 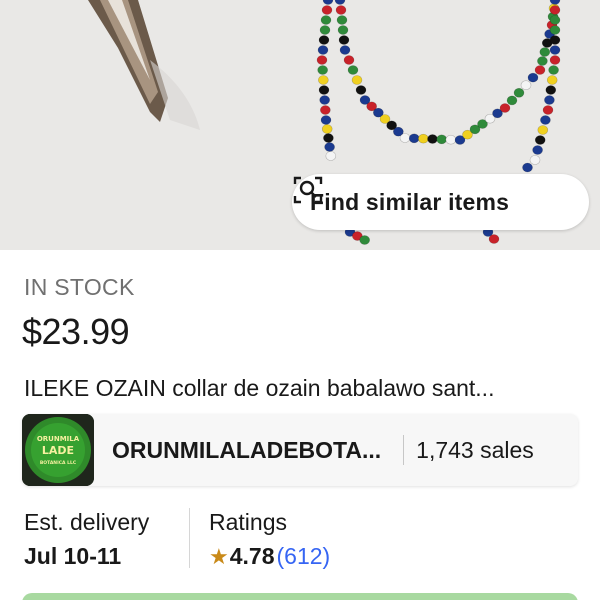 I want to click on logo-text-bottom: BOTANICA LLC, so click(x=58, y=463).